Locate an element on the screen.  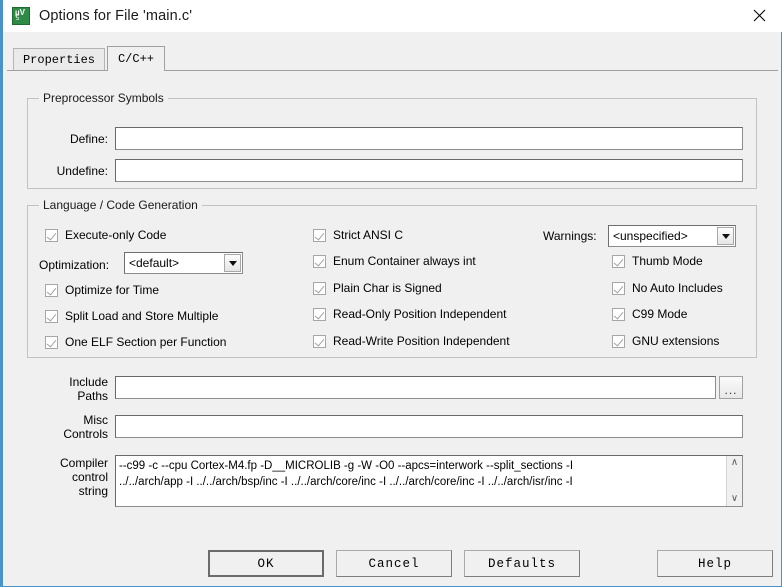
close-icon is located at coordinates (759, 15).